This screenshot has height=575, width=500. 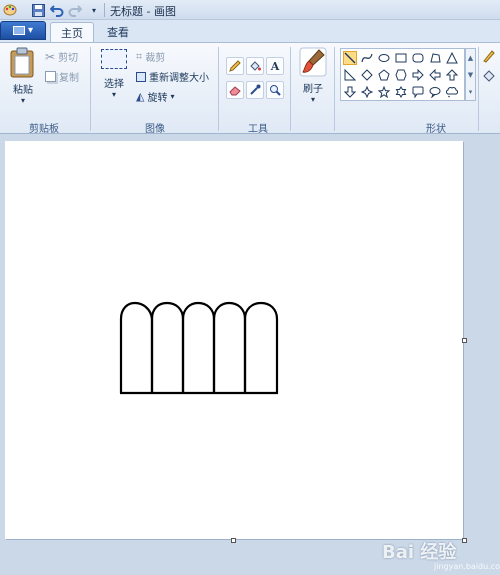 What do you see at coordinates (418, 92) in the screenshot?
I see `rounded-callout-shape` at bounding box center [418, 92].